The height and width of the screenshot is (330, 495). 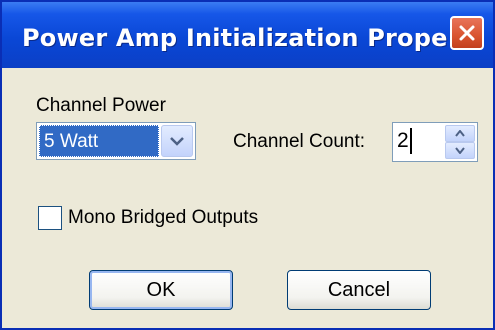 I want to click on channel-count-value: 2, so click(x=404, y=141).